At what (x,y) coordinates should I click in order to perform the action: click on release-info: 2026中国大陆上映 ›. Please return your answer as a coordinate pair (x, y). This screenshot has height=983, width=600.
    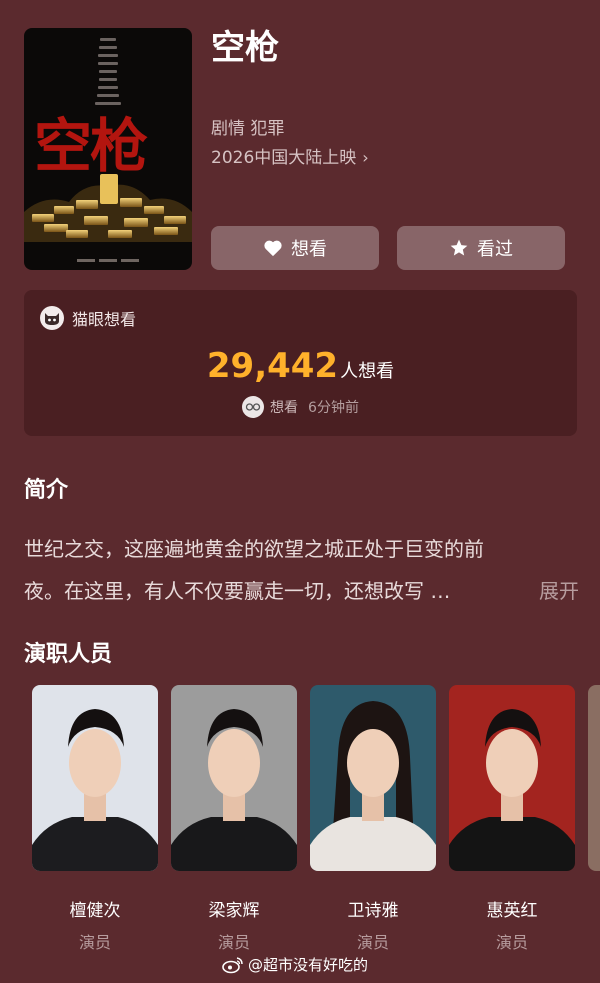
    Looking at the image, I should click on (290, 158).